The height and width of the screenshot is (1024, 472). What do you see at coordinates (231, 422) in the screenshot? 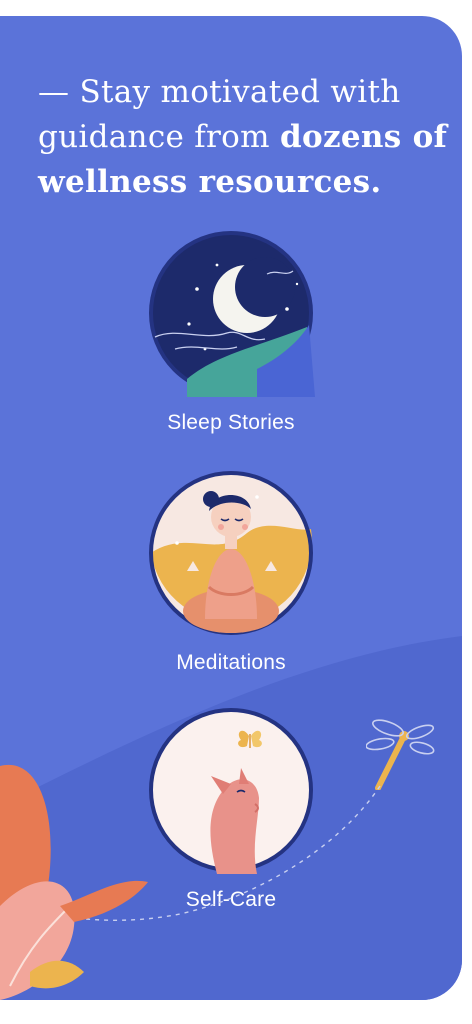
I see `feature-label: Sleep Stories` at bounding box center [231, 422].